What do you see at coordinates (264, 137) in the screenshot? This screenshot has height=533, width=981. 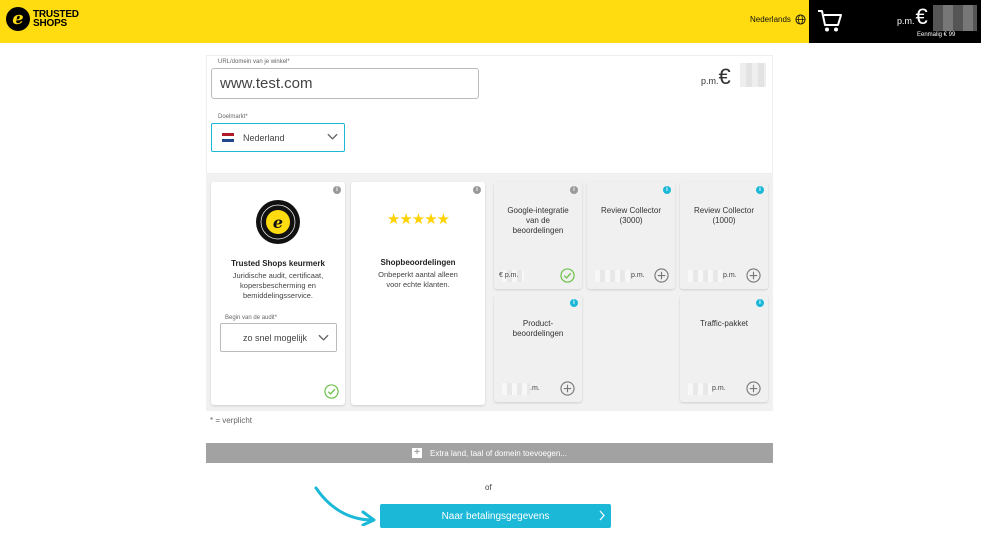 I see `market-value: Nederland` at bounding box center [264, 137].